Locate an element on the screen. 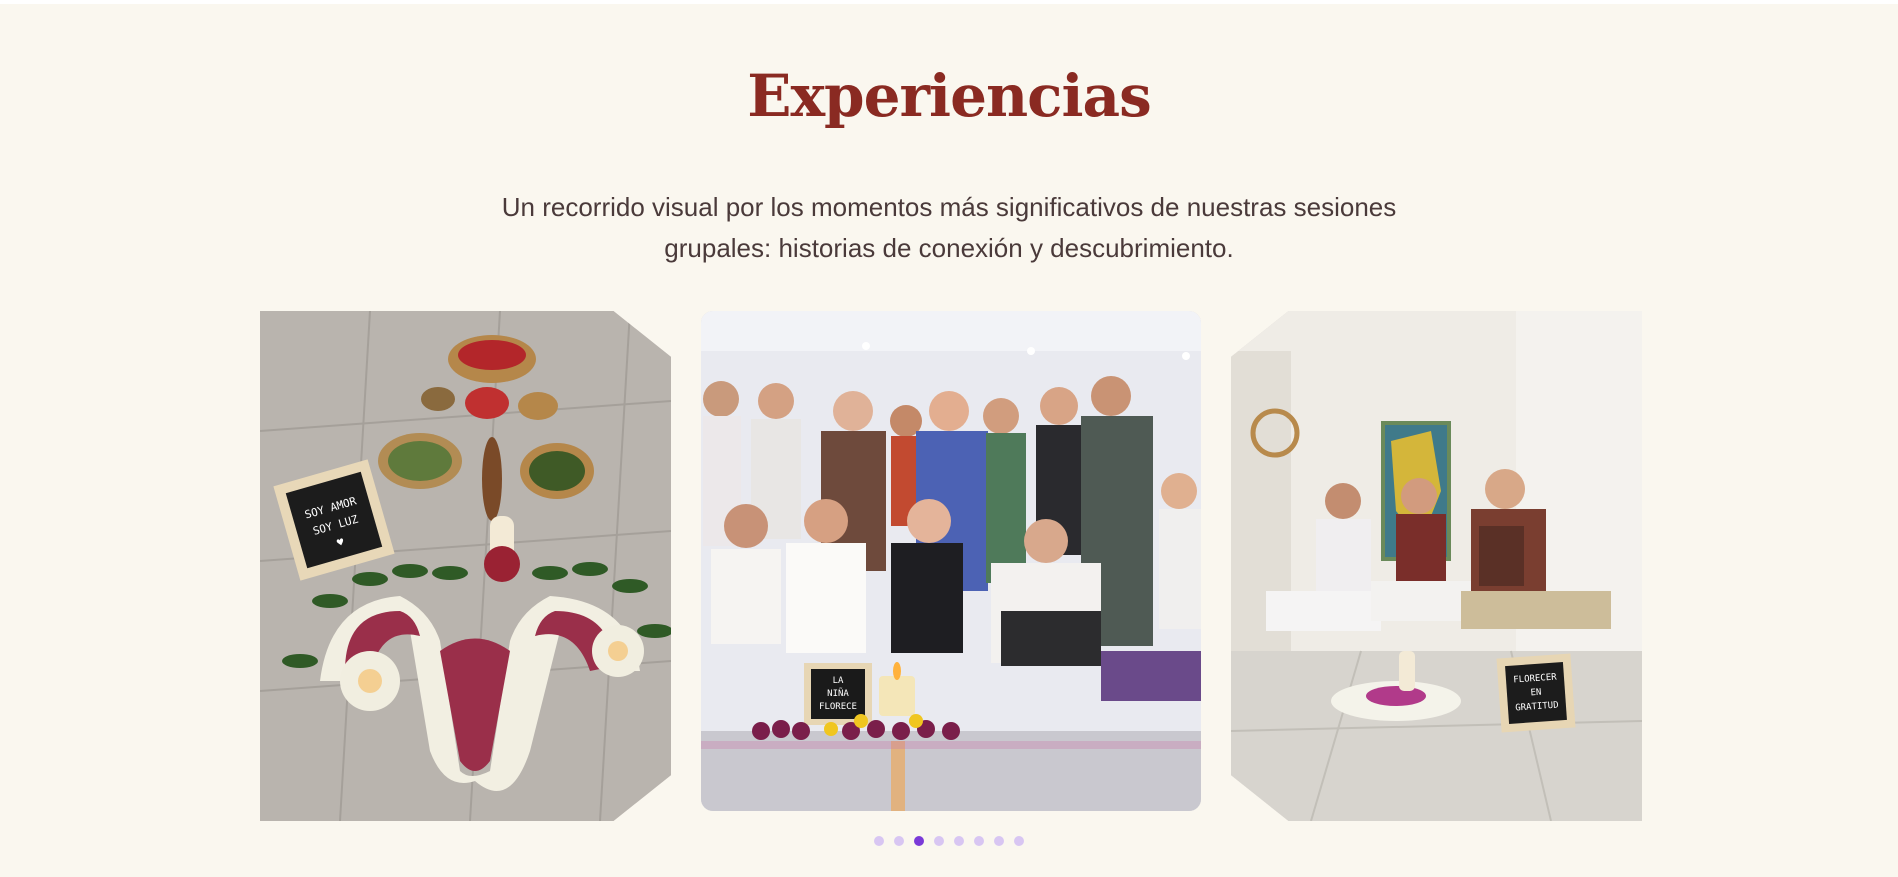 The width and height of the screenshot is (1898, 877). sign-line-3: FLORECE is located at coordinates (838, 707).